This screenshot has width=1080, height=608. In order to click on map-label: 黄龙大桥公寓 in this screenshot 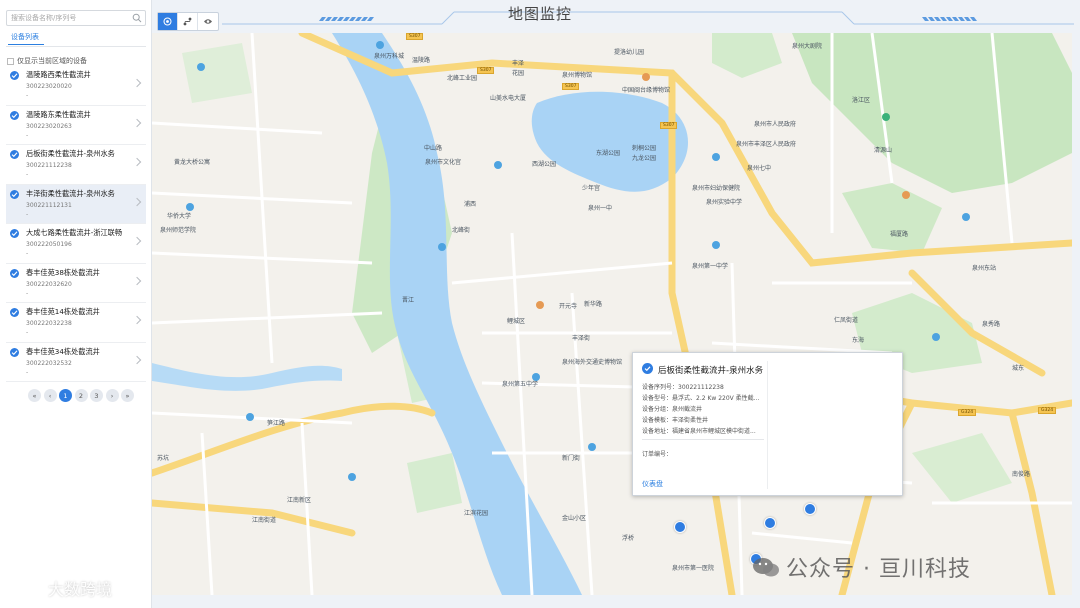, I will do `click(192, 162)`.